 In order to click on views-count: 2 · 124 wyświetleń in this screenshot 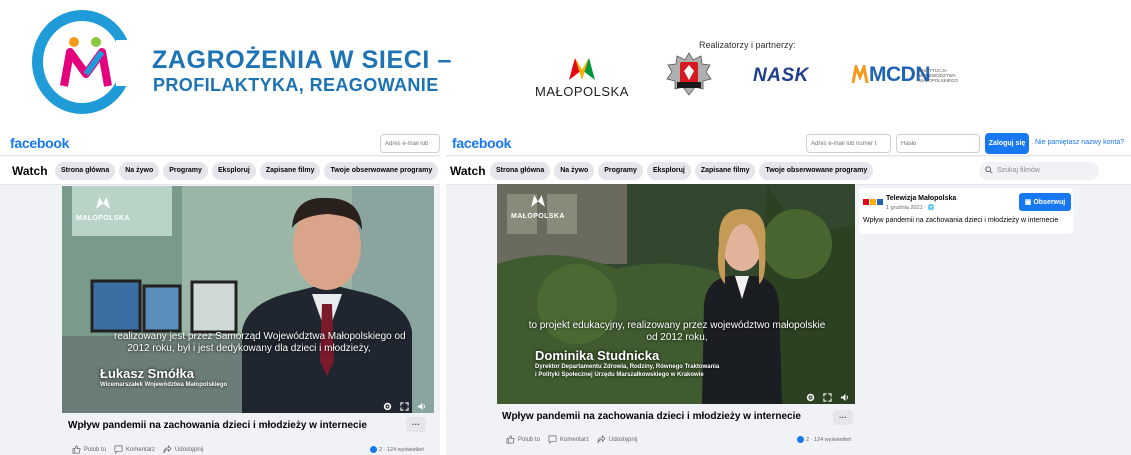, I will do `click(829, 439)`.